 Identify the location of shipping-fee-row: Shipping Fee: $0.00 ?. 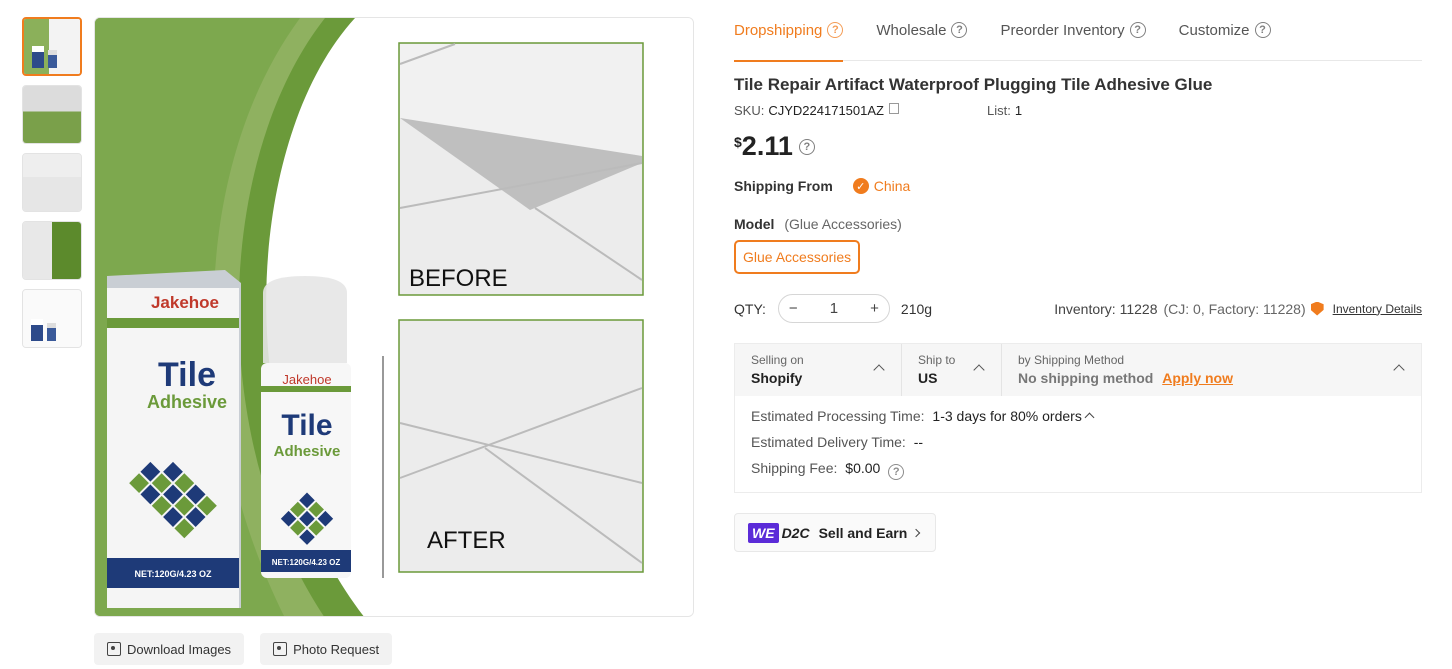
(1078, 470).